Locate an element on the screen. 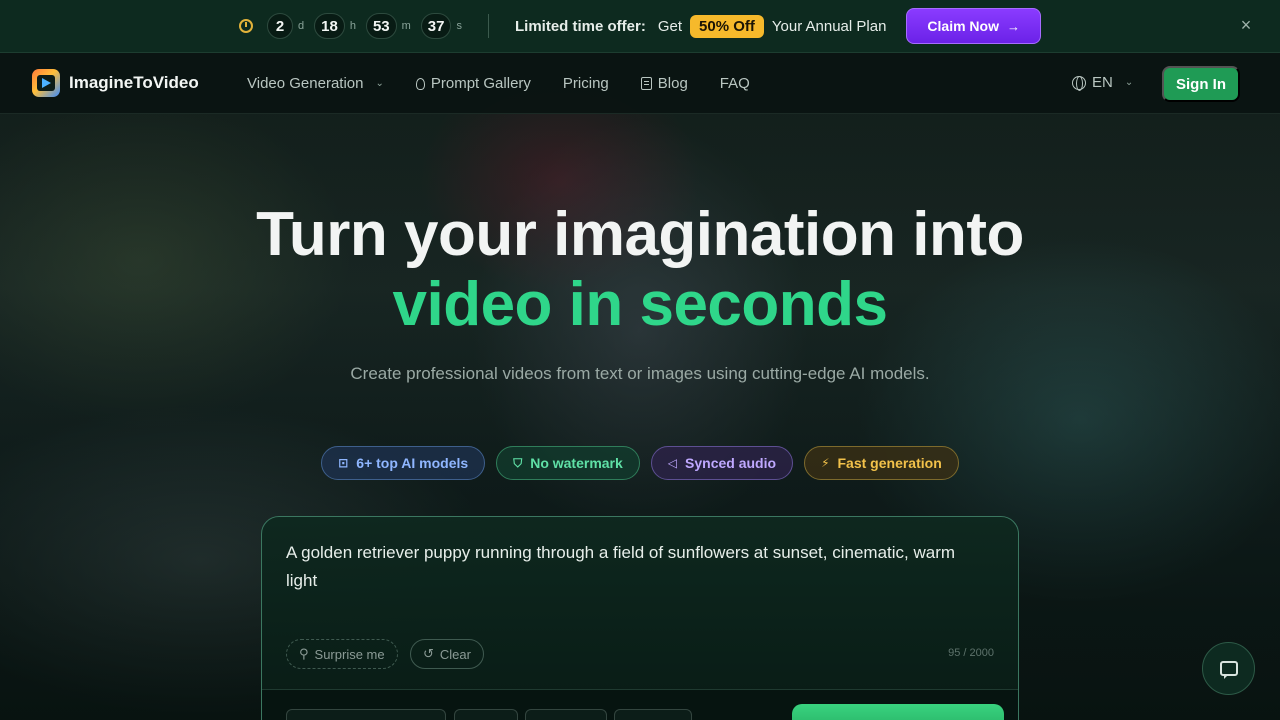  nav-pricing: Pricing is located at coordinates (586, 83).